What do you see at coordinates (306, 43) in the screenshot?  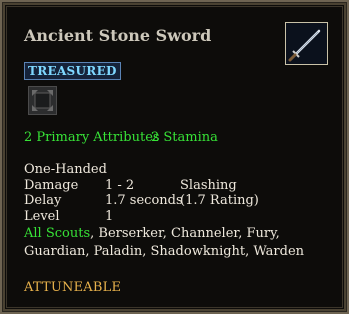 I see `sword-icon` at bounding box center [306, 43].